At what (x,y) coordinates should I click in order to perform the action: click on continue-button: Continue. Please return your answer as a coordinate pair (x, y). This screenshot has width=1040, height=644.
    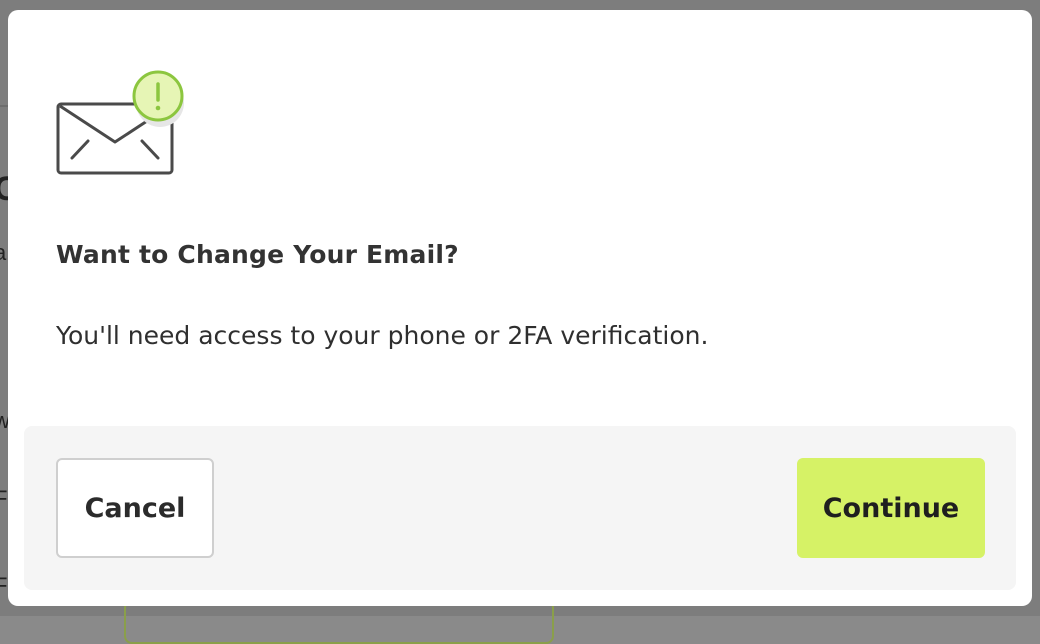
    Looking at the image, I should click on (891, 508).